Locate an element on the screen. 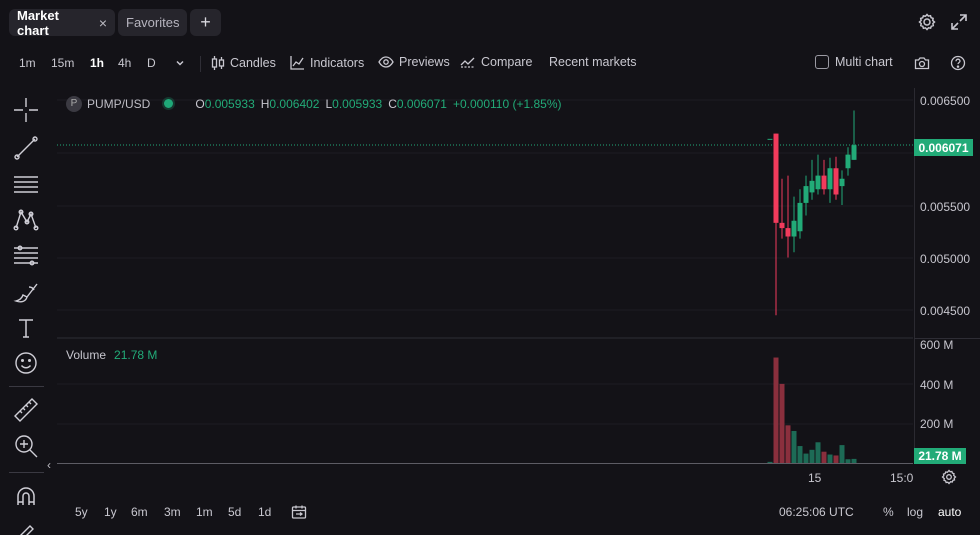 This screenshot has width=980, height=535. range-6m: 6m is located at coordinates (139, 512).